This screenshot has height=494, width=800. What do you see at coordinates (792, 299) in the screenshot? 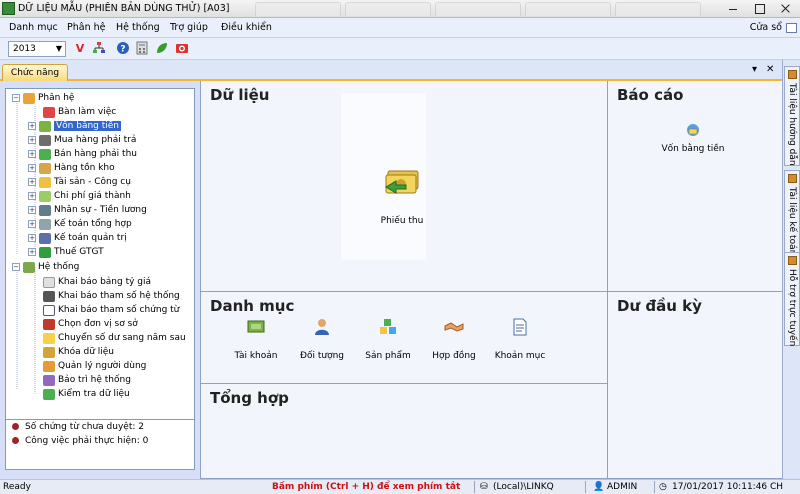
I see `side-tab-ho-tro-truc-tuyen: Hỗ trợ trực tuyến` at bounding box center [792, 299].